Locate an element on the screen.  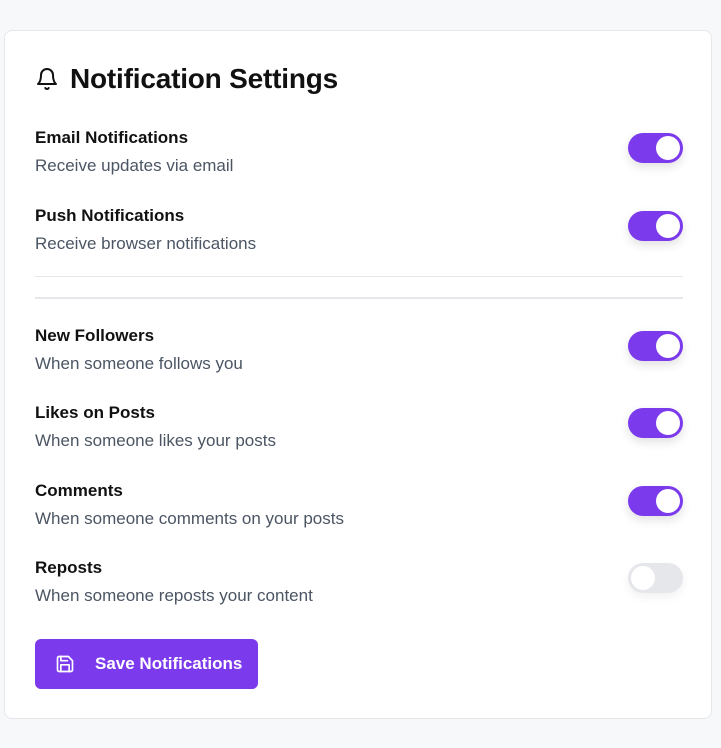
setting-label: New Followers is located at coordinates (95, 335).